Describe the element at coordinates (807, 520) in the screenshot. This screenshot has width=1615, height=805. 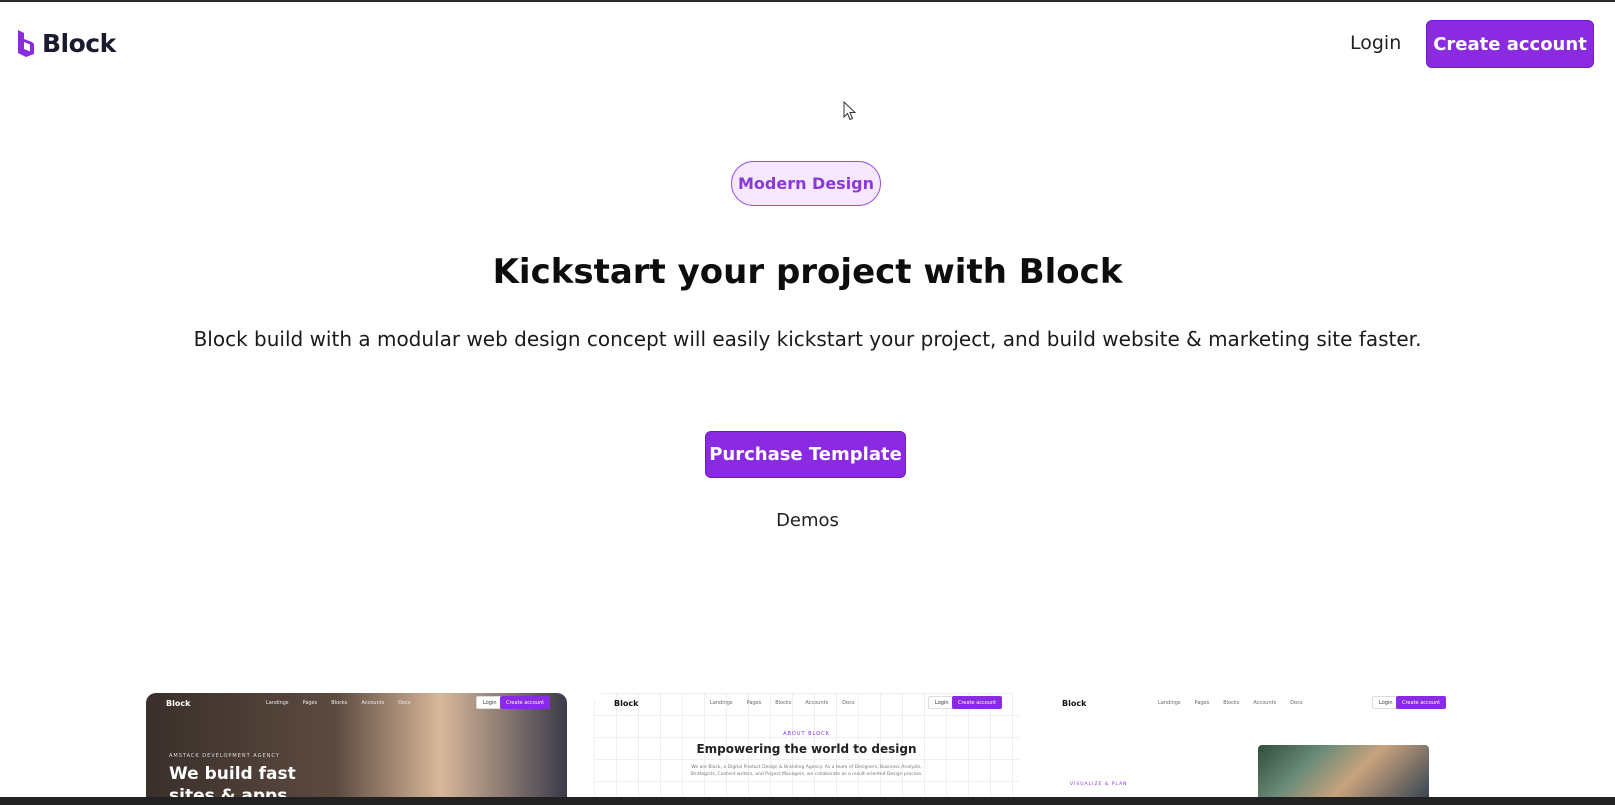
I see `demos-link: Demos` at that location.